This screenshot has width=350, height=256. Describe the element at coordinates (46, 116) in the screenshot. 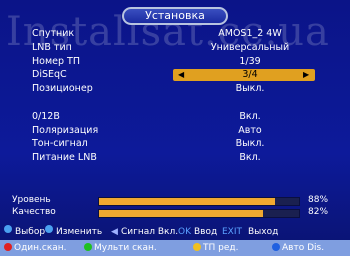

I see `row-label: 0/12В` at that location.